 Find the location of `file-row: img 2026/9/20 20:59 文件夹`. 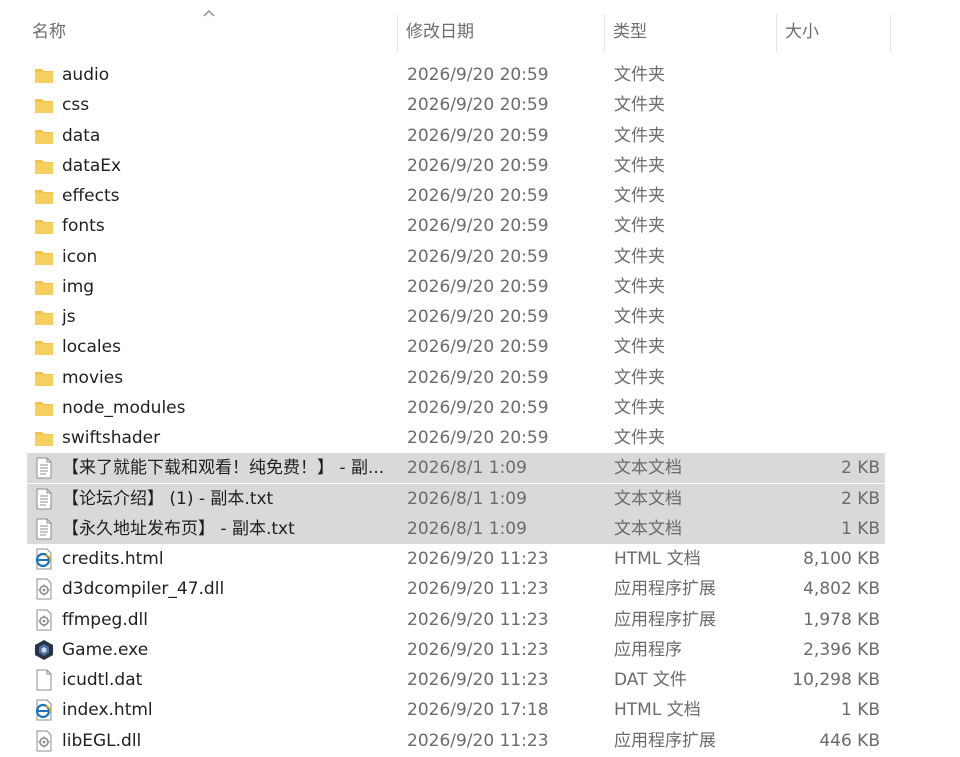

file-row: img 2026/9/20 20:59 文件夹 is located at coordinates (480, 287).